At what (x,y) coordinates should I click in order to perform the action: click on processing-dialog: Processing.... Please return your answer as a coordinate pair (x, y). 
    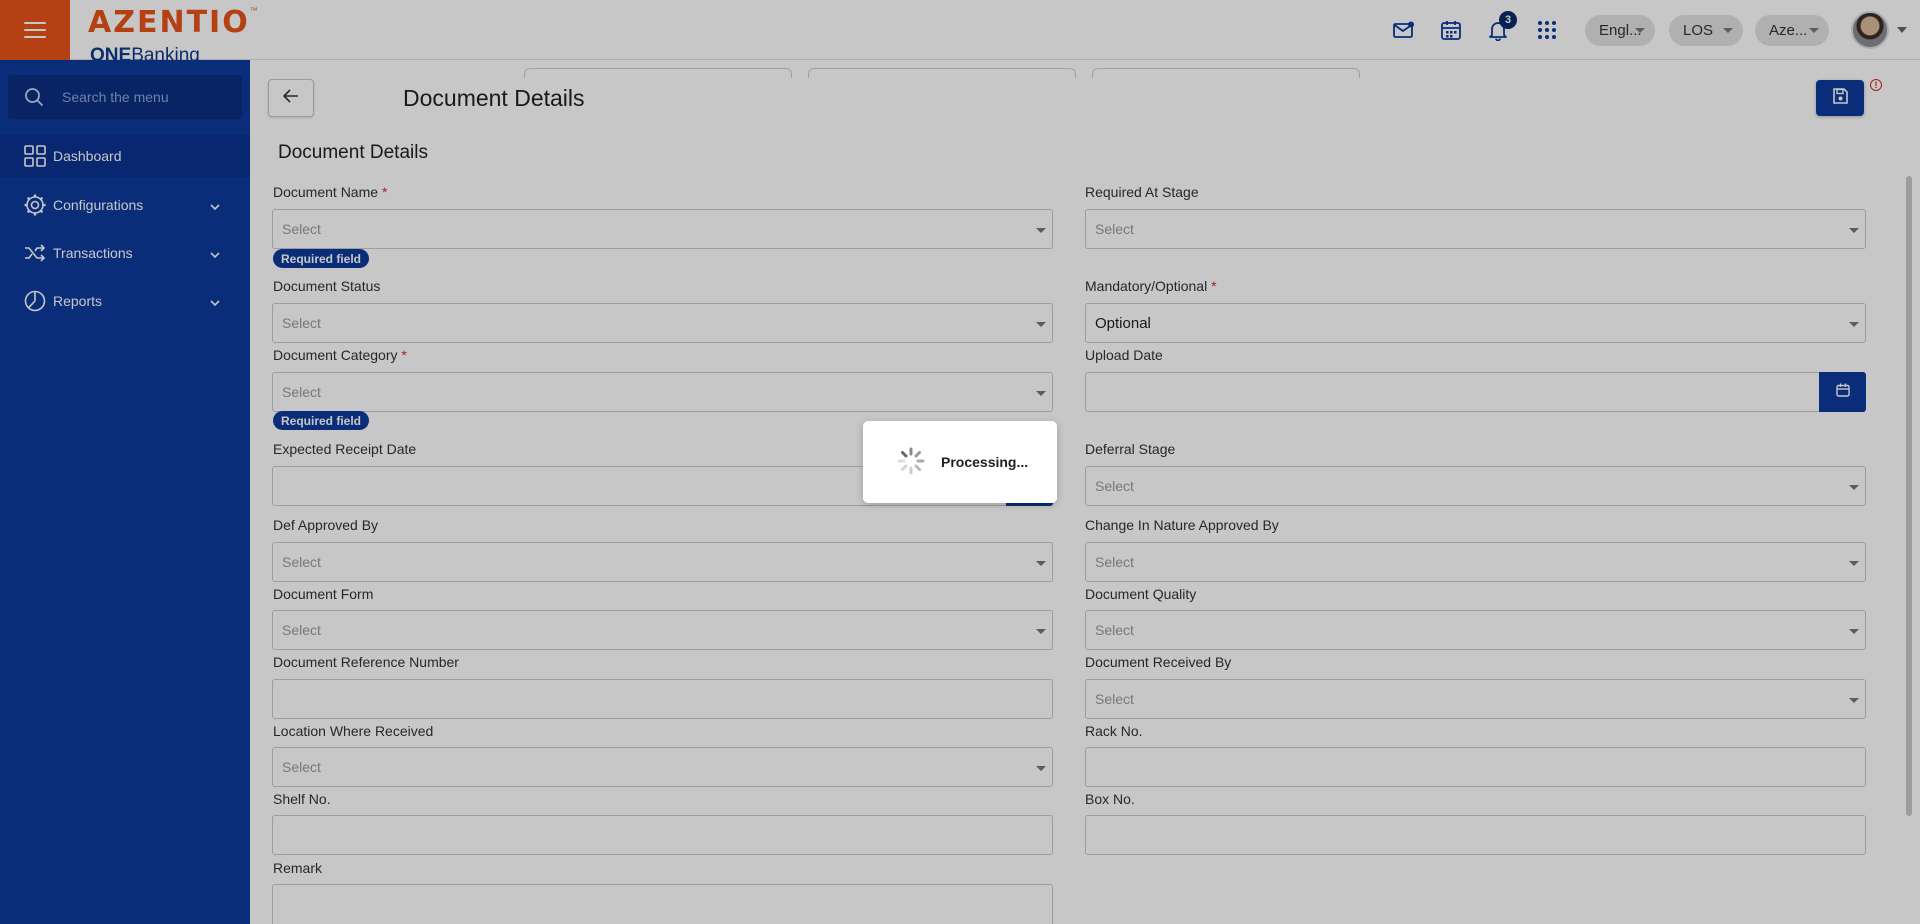
    Looking at the image, I should click on (960, 462).